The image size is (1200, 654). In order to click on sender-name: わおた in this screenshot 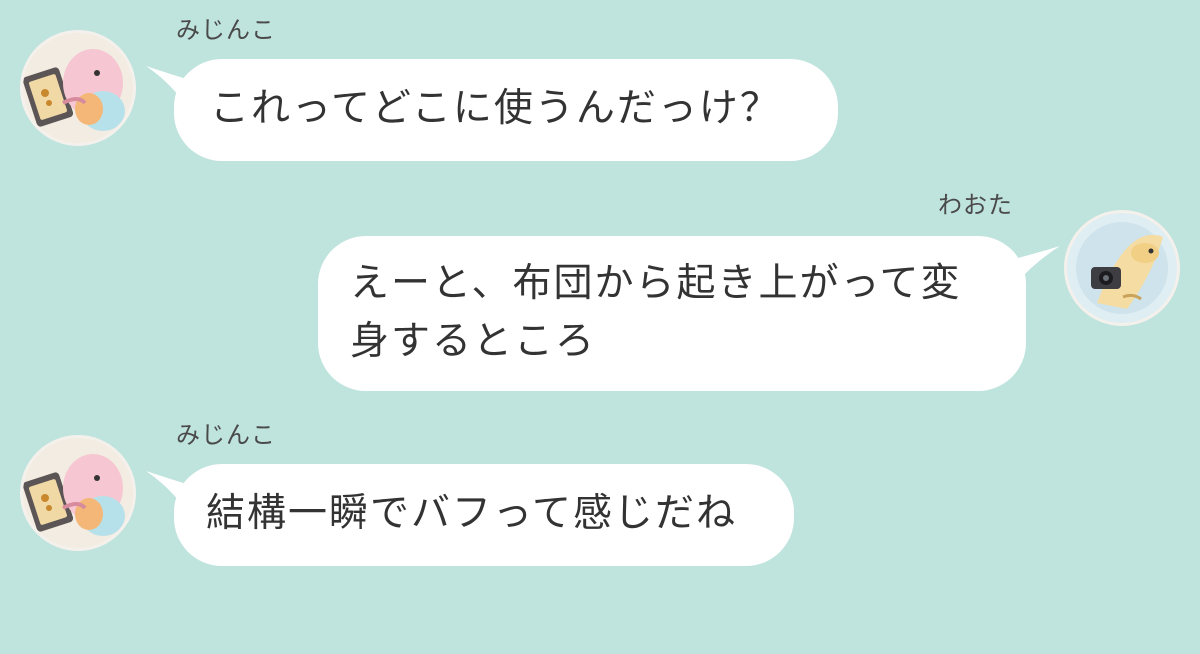, I will do `click(975, 205)`.